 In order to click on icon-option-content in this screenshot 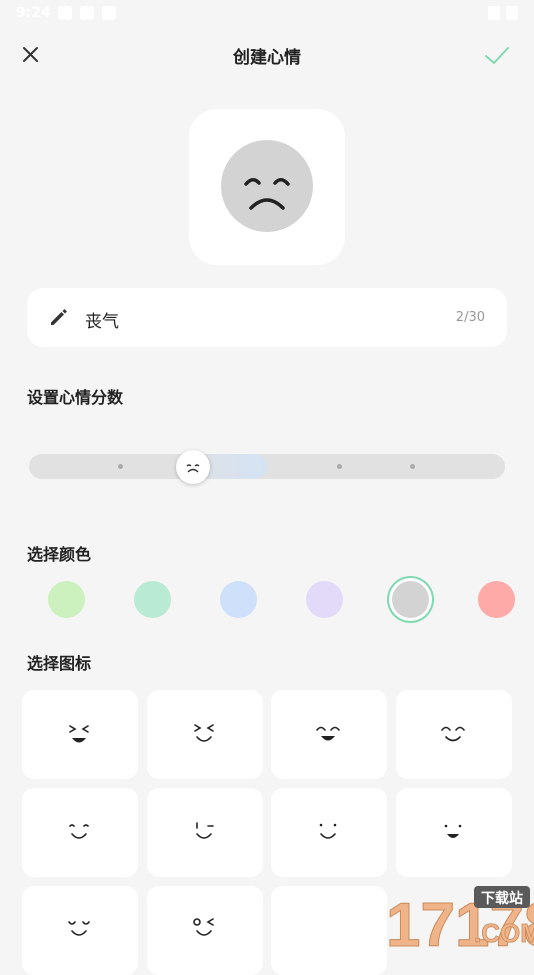, I will do `click(454, 734)`.